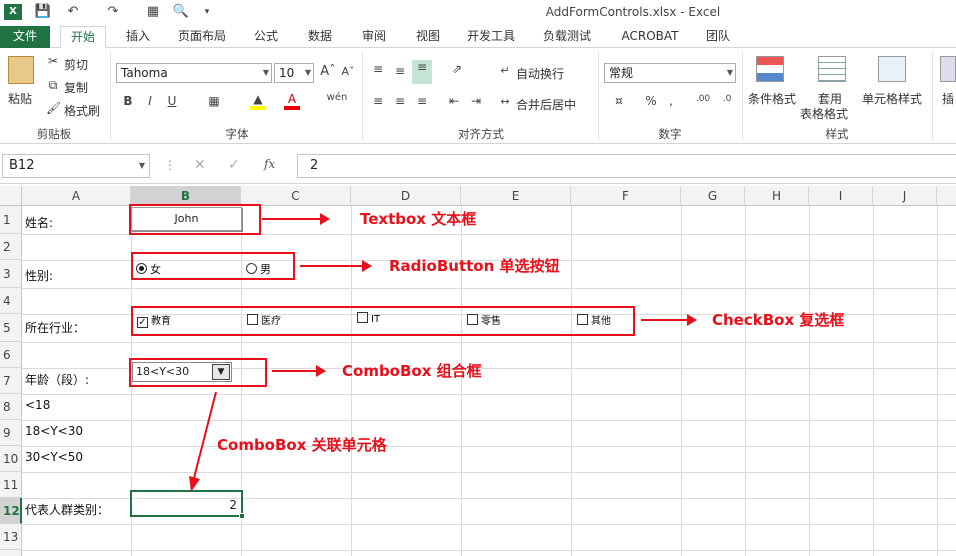  What do you see at coordinates (57, 379) in the screenshot?
I see `cell-a7: 年龄（段）:` at bounding box center [57, 379].